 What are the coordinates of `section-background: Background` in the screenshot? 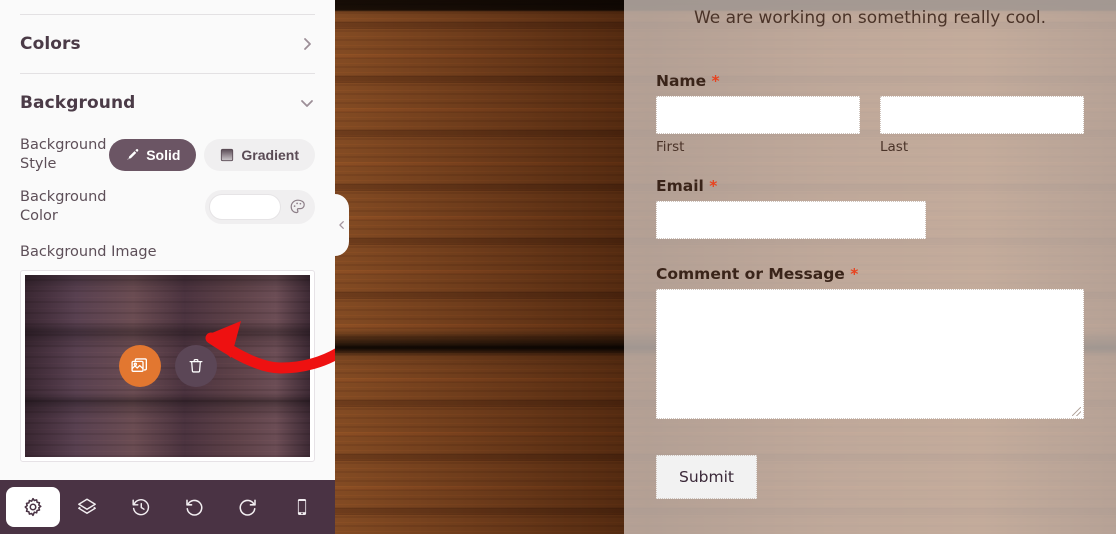 It's located at (167, 103).